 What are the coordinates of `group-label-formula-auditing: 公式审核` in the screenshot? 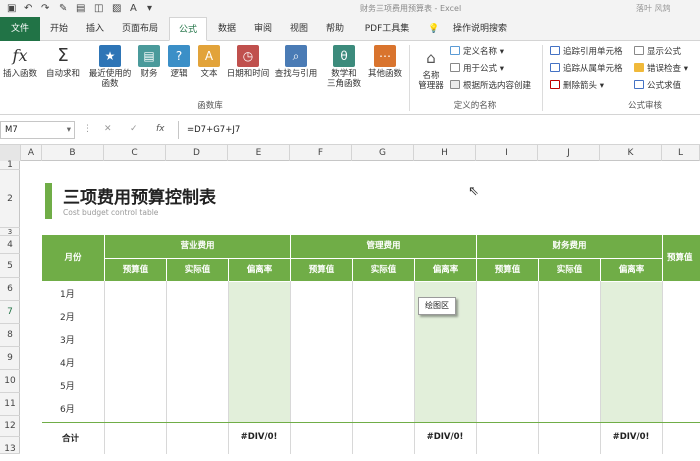 It's located at (644, 106).